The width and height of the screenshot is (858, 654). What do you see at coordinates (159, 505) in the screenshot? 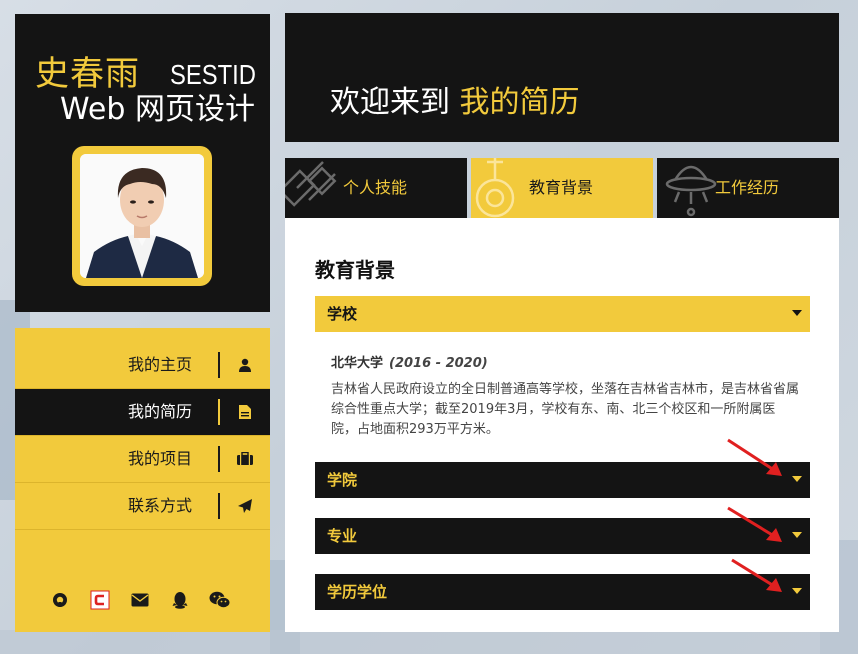
I see `nav-item-label: 联系方式` at bounding box center [159, 505].